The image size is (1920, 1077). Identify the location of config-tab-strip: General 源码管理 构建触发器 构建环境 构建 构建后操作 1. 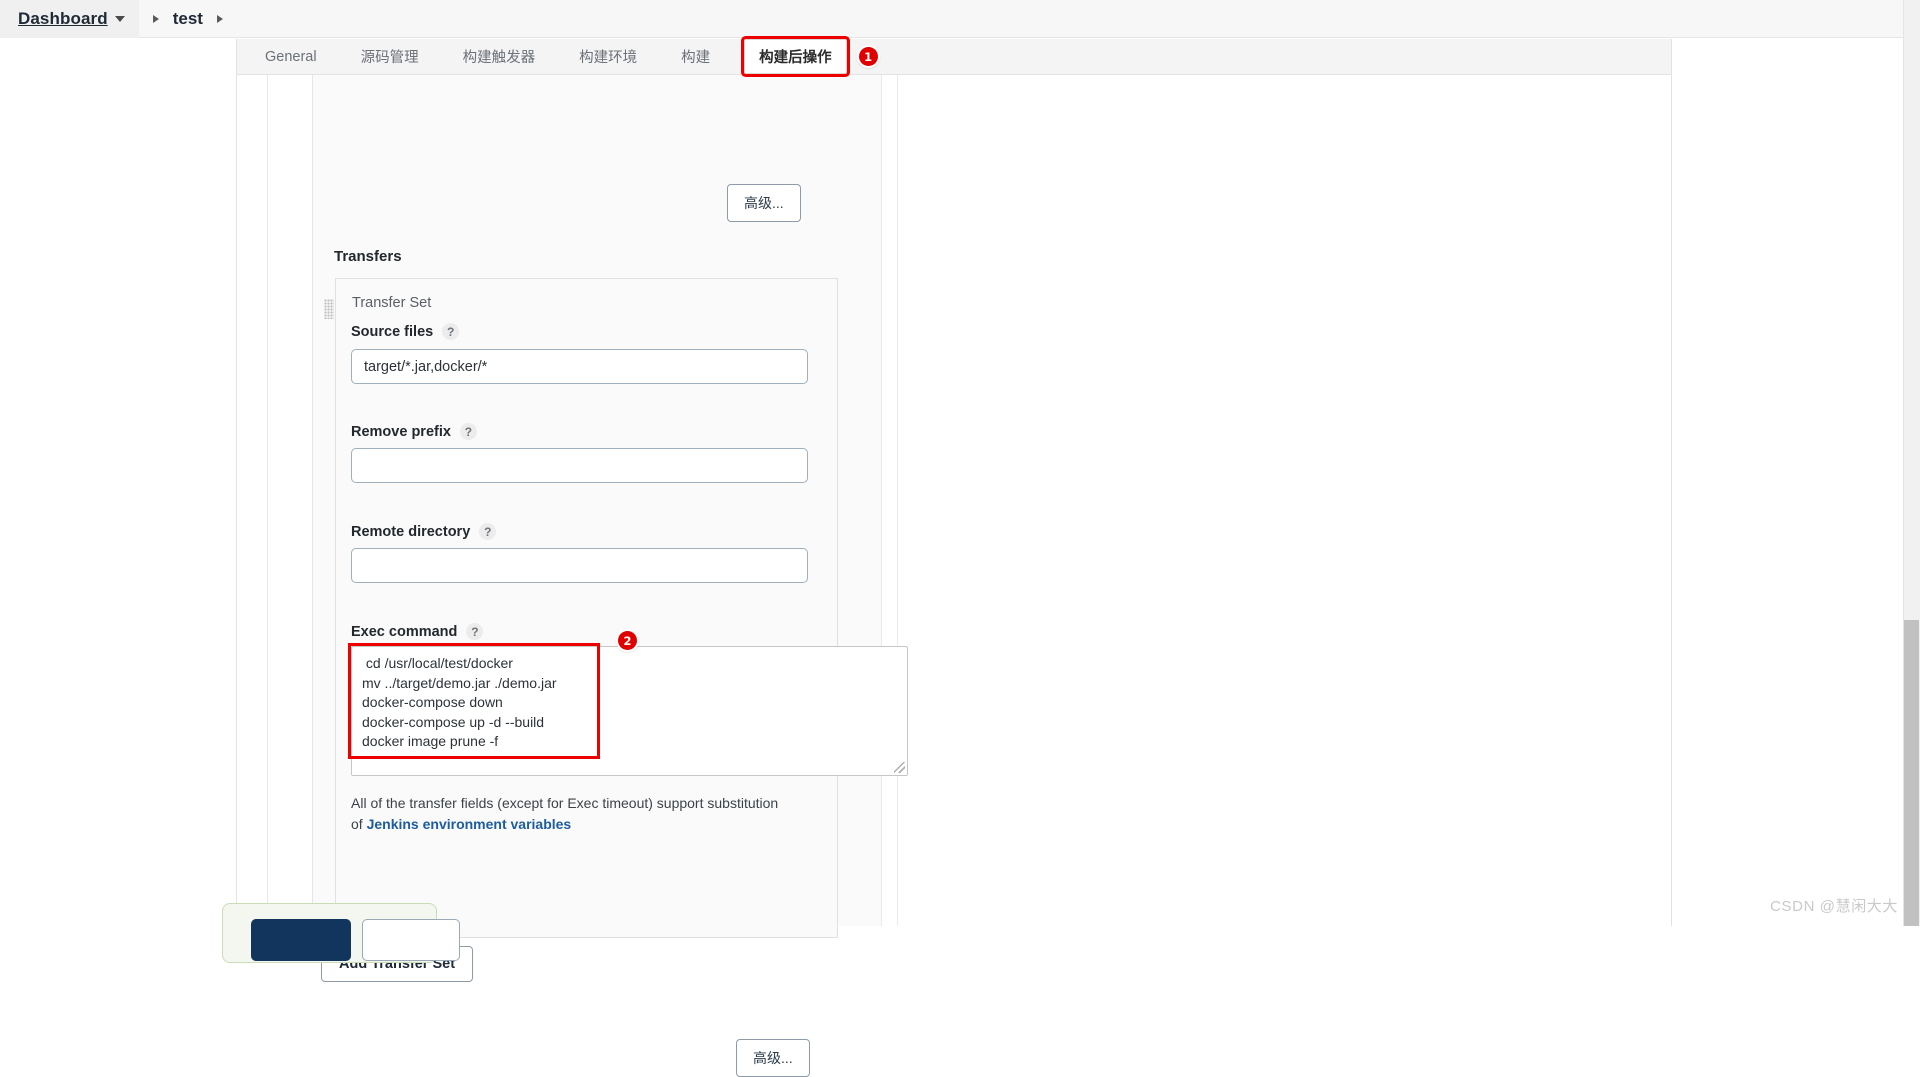
(954, 57).